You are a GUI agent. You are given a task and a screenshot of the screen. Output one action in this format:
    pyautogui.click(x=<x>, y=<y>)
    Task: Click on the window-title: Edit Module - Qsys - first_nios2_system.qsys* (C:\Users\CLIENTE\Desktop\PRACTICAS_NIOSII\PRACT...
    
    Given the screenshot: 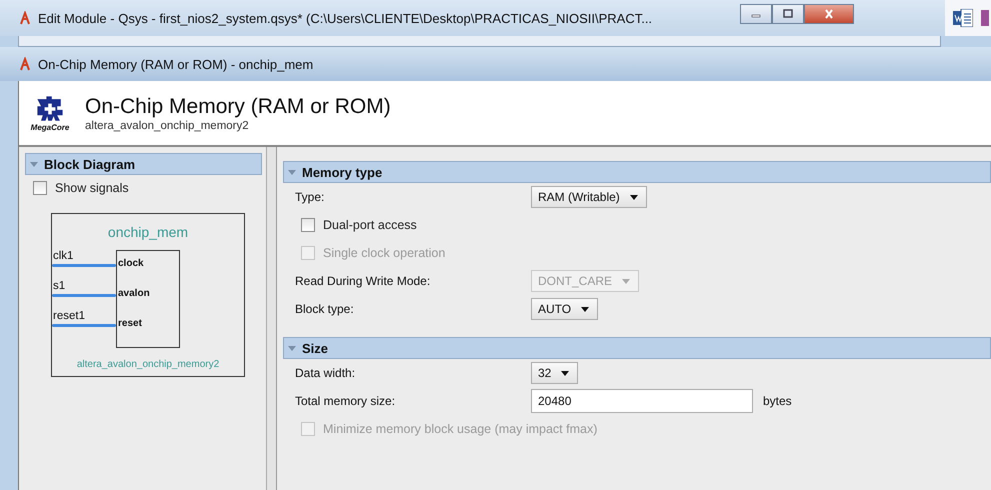 What is the action you would take?
    pyautogui.click(x=345, y=18)
    